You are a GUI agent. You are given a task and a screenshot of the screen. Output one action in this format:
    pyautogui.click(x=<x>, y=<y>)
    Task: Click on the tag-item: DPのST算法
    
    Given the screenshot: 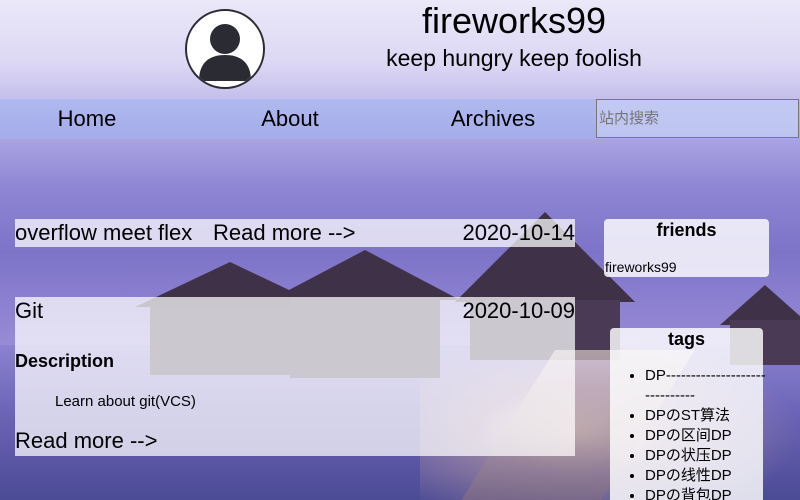 What is the action you would take?
    pyautogui.click(x=707, y=416)
    